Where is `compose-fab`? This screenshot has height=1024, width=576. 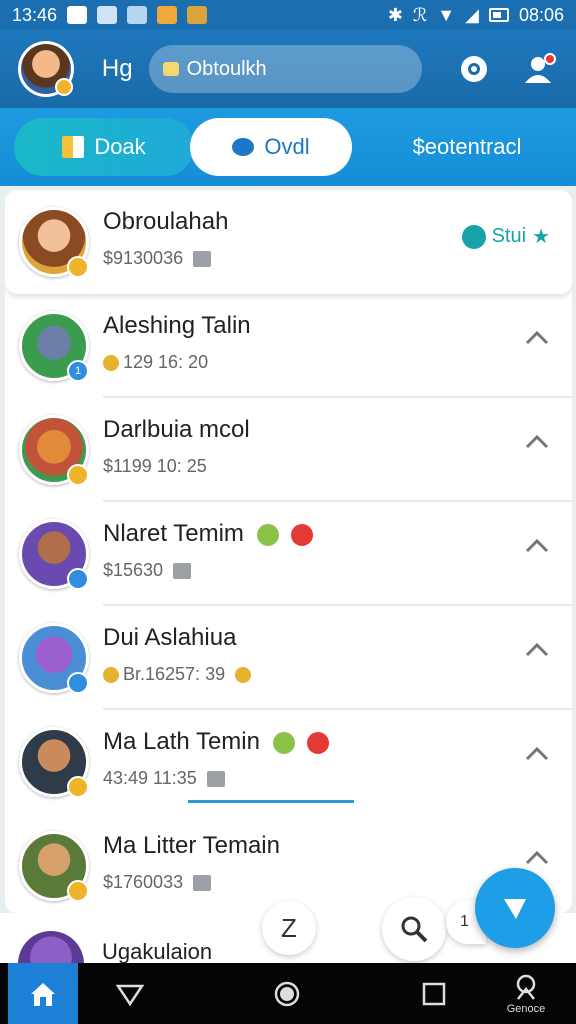
compose-fab is located at coordinates (515, 908).